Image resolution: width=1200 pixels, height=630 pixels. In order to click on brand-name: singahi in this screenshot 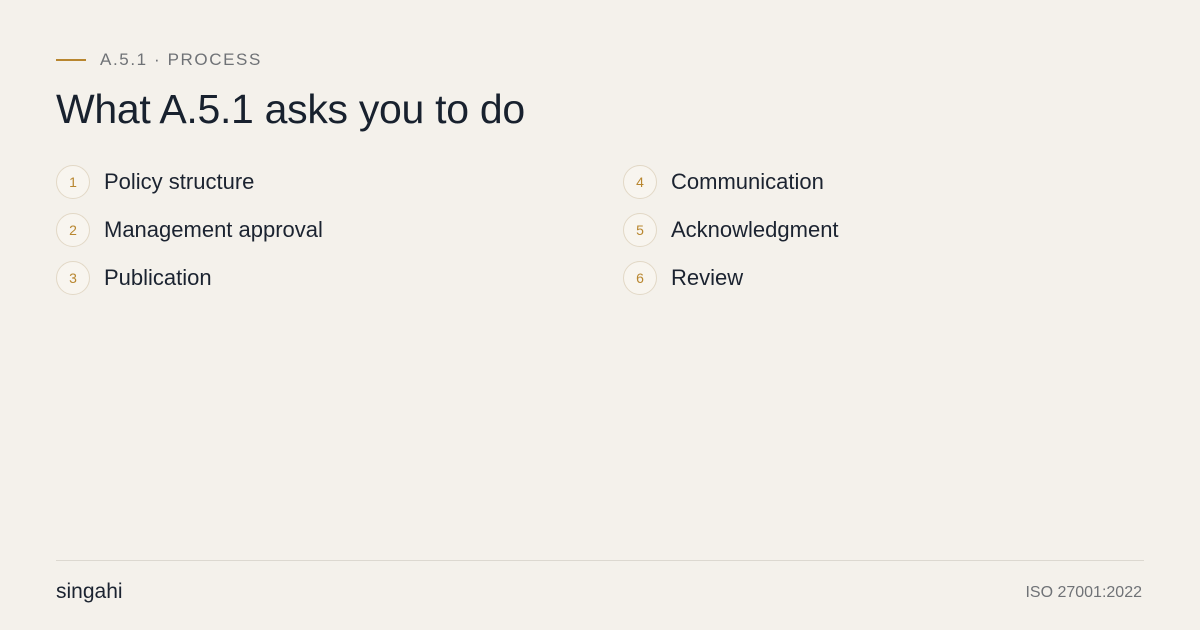, I will do `click(89, 591)`.